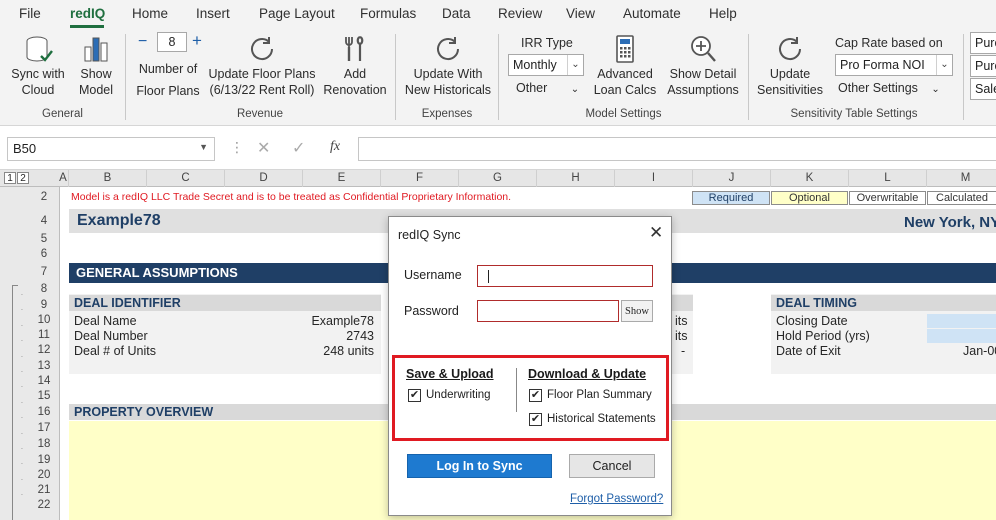 This screenshot has height=520, width=996. Describe the element at coordinates (983, 66) in the screenshot. I see `purchase-select-2: Purc` at that location.